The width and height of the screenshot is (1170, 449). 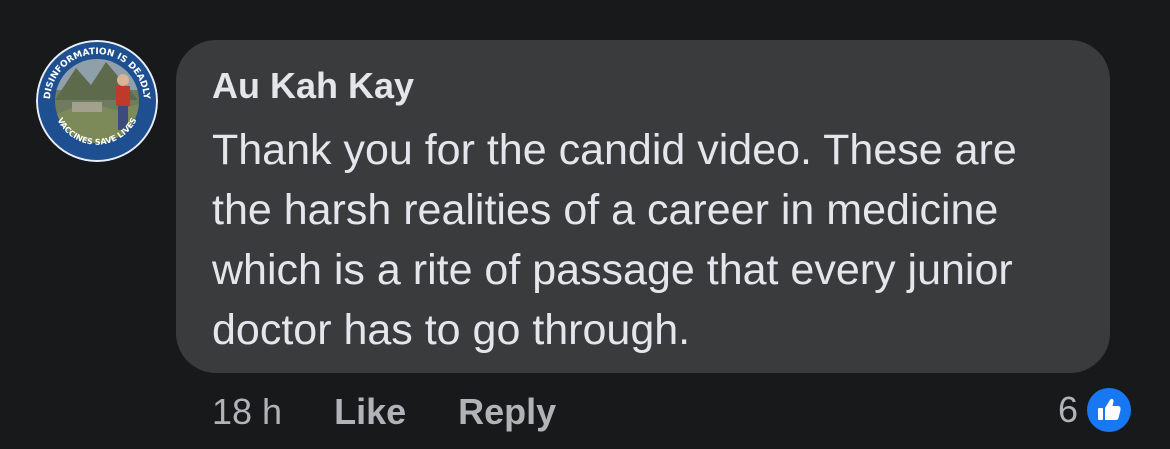 I want to click on comment-actions: 18 h Like Reply, so click(x=384, y=412).